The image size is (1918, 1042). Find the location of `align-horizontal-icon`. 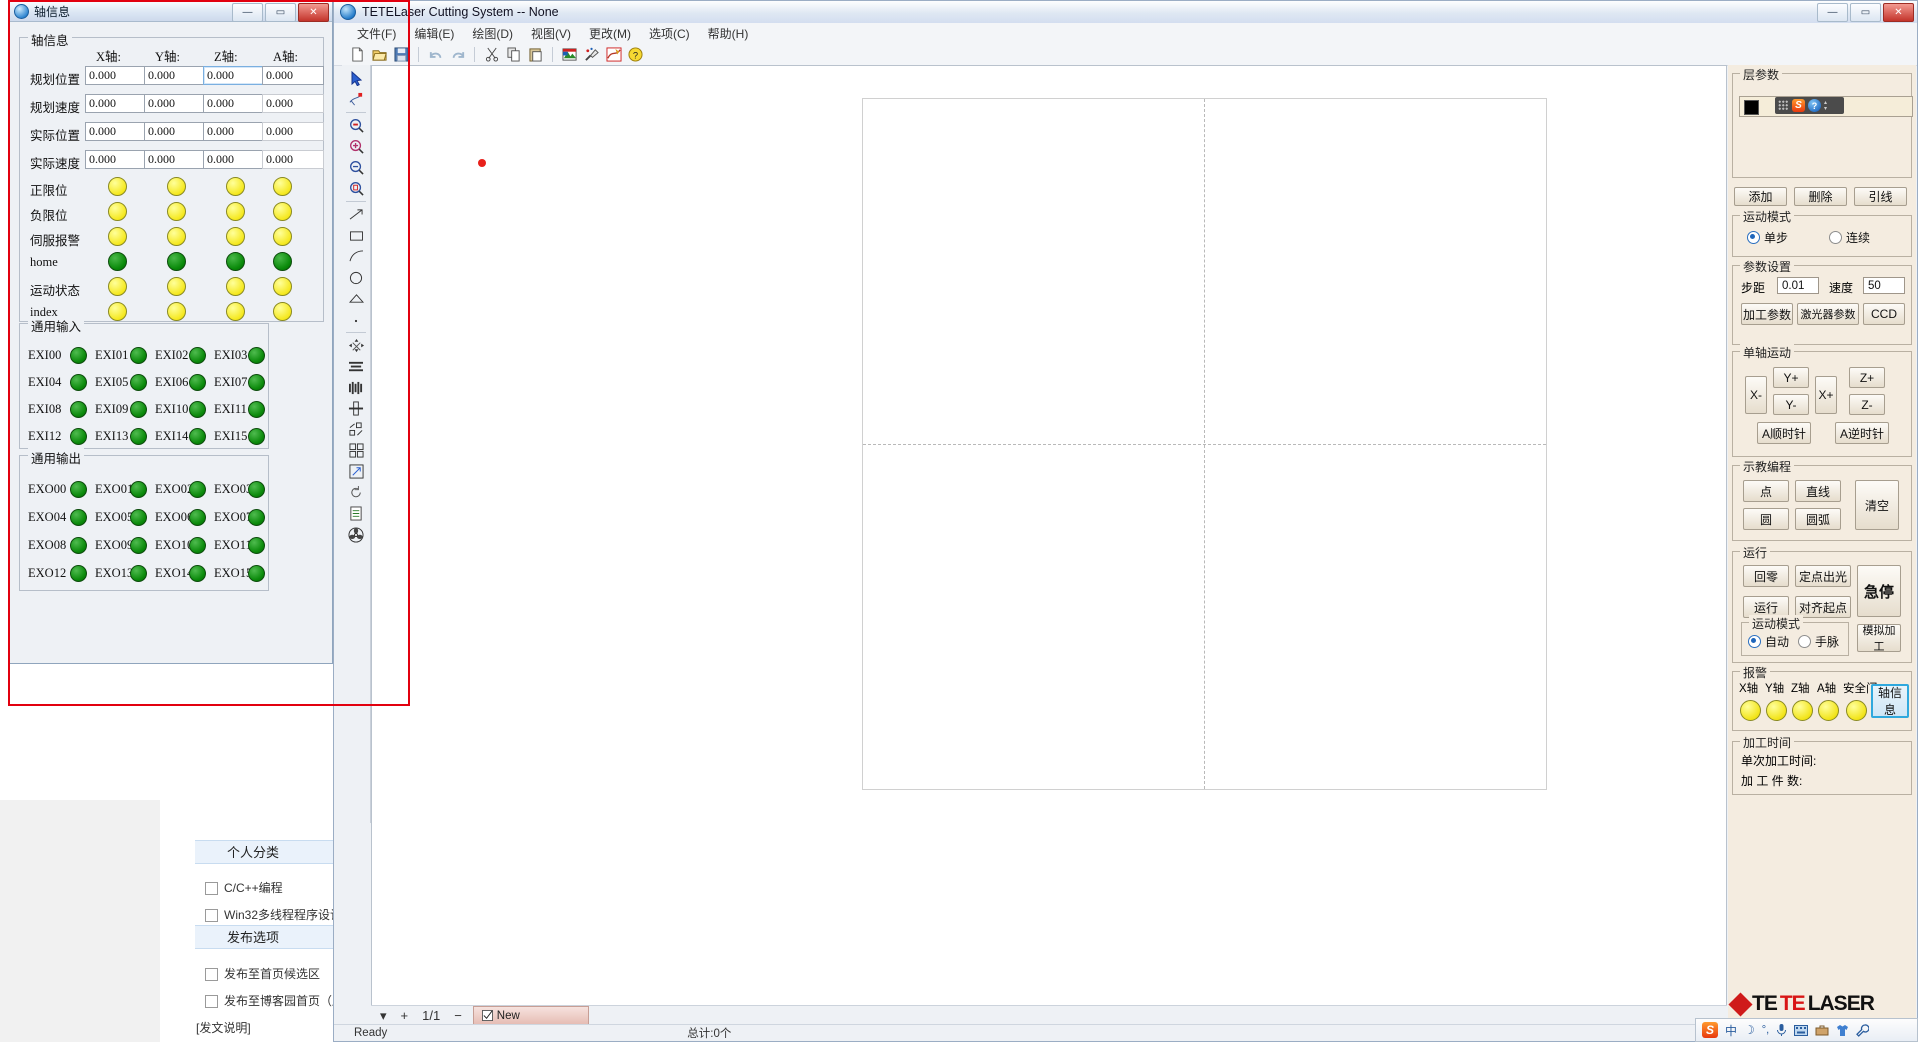

align-horizontal-icon is located at coordinates (356, 366).